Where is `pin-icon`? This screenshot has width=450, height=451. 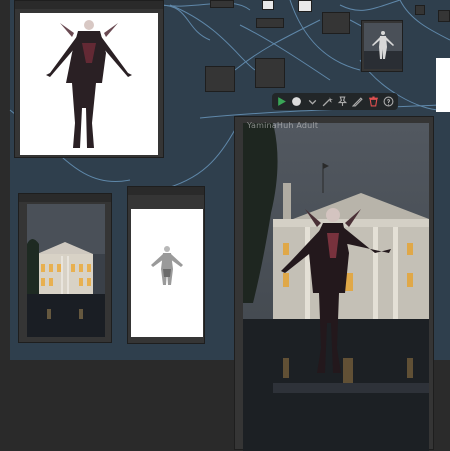
pin-icon is located at coordinates (342, 102).